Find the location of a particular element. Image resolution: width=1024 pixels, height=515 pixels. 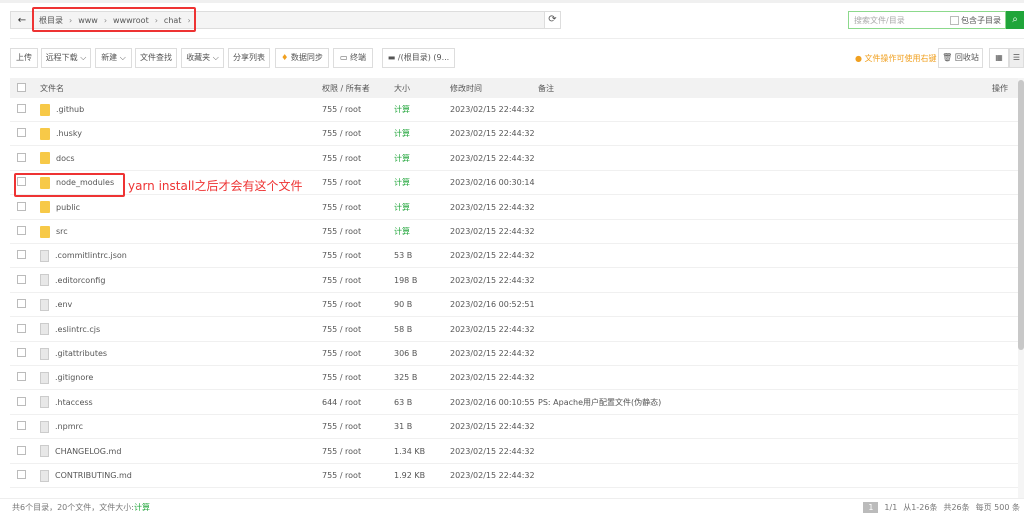

col-size: 大小 is located at coordinates (422, 88).